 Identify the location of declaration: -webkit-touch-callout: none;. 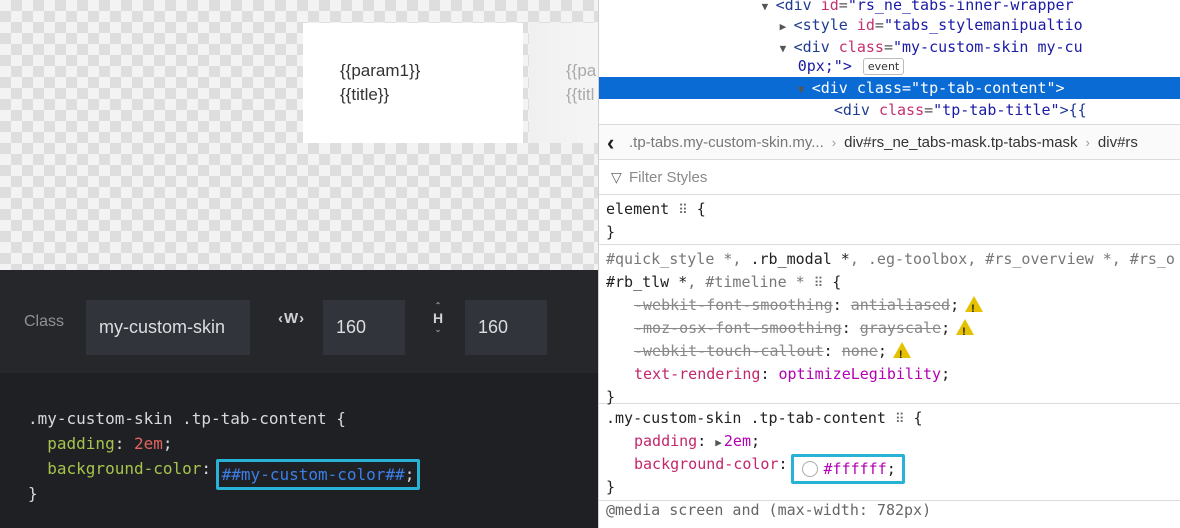
(889, 353).